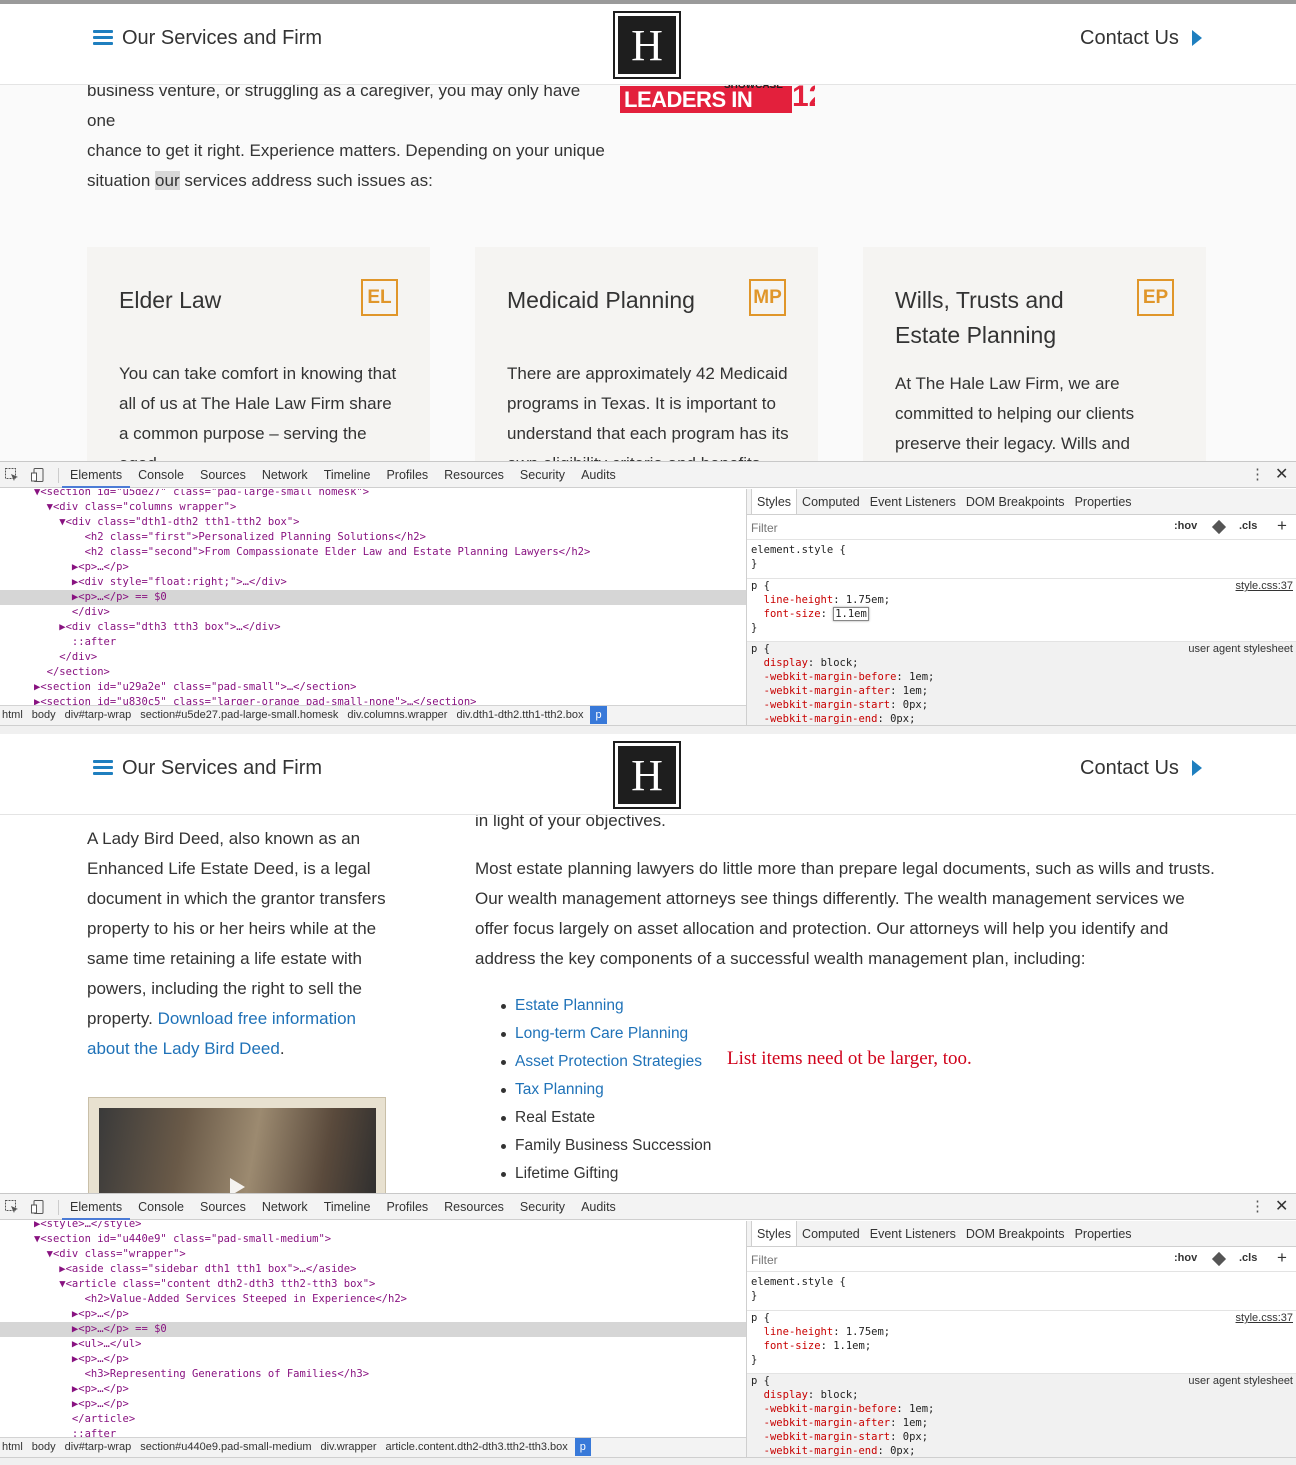 The height and width of the screenshot is (1465, 1296). I want to click on dom-node: ▶<div class="dth3 tth3 box">…</div>, so click(373, 627).